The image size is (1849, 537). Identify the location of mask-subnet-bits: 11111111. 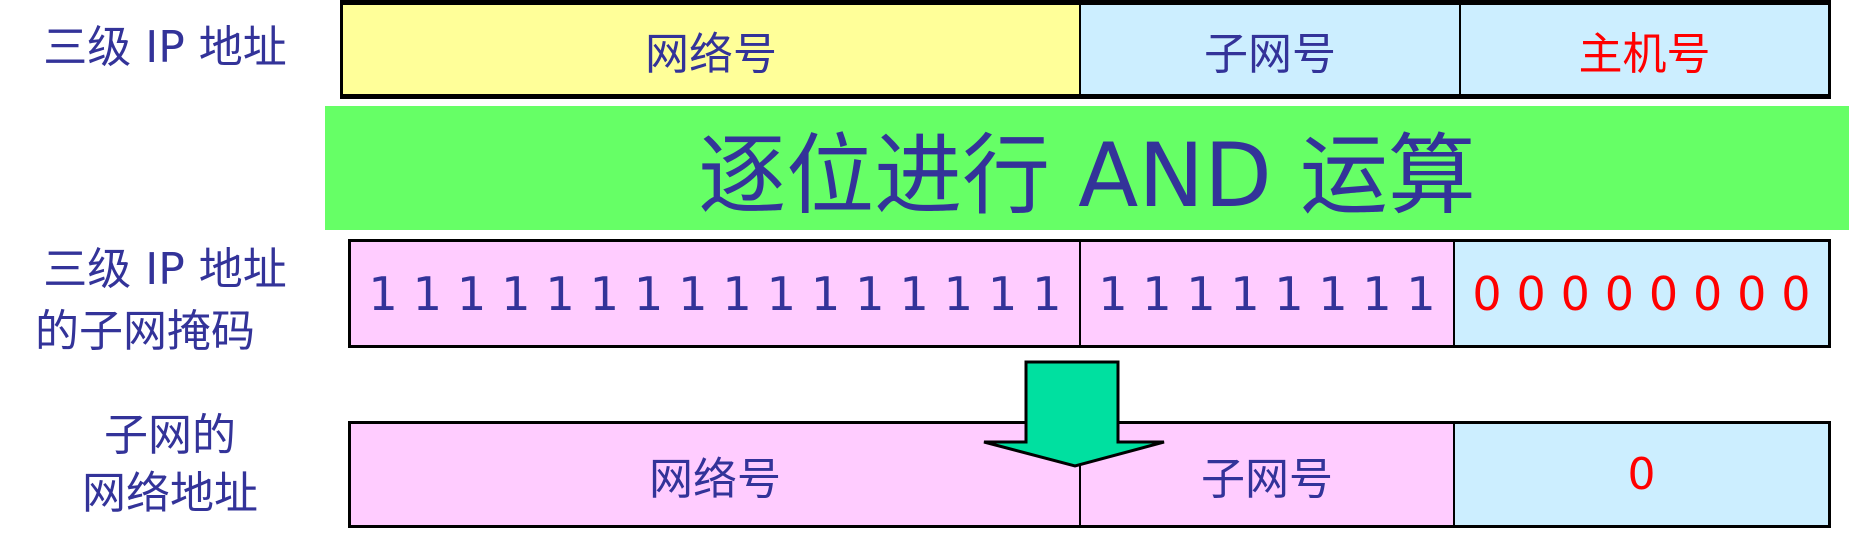
(1266, 293).